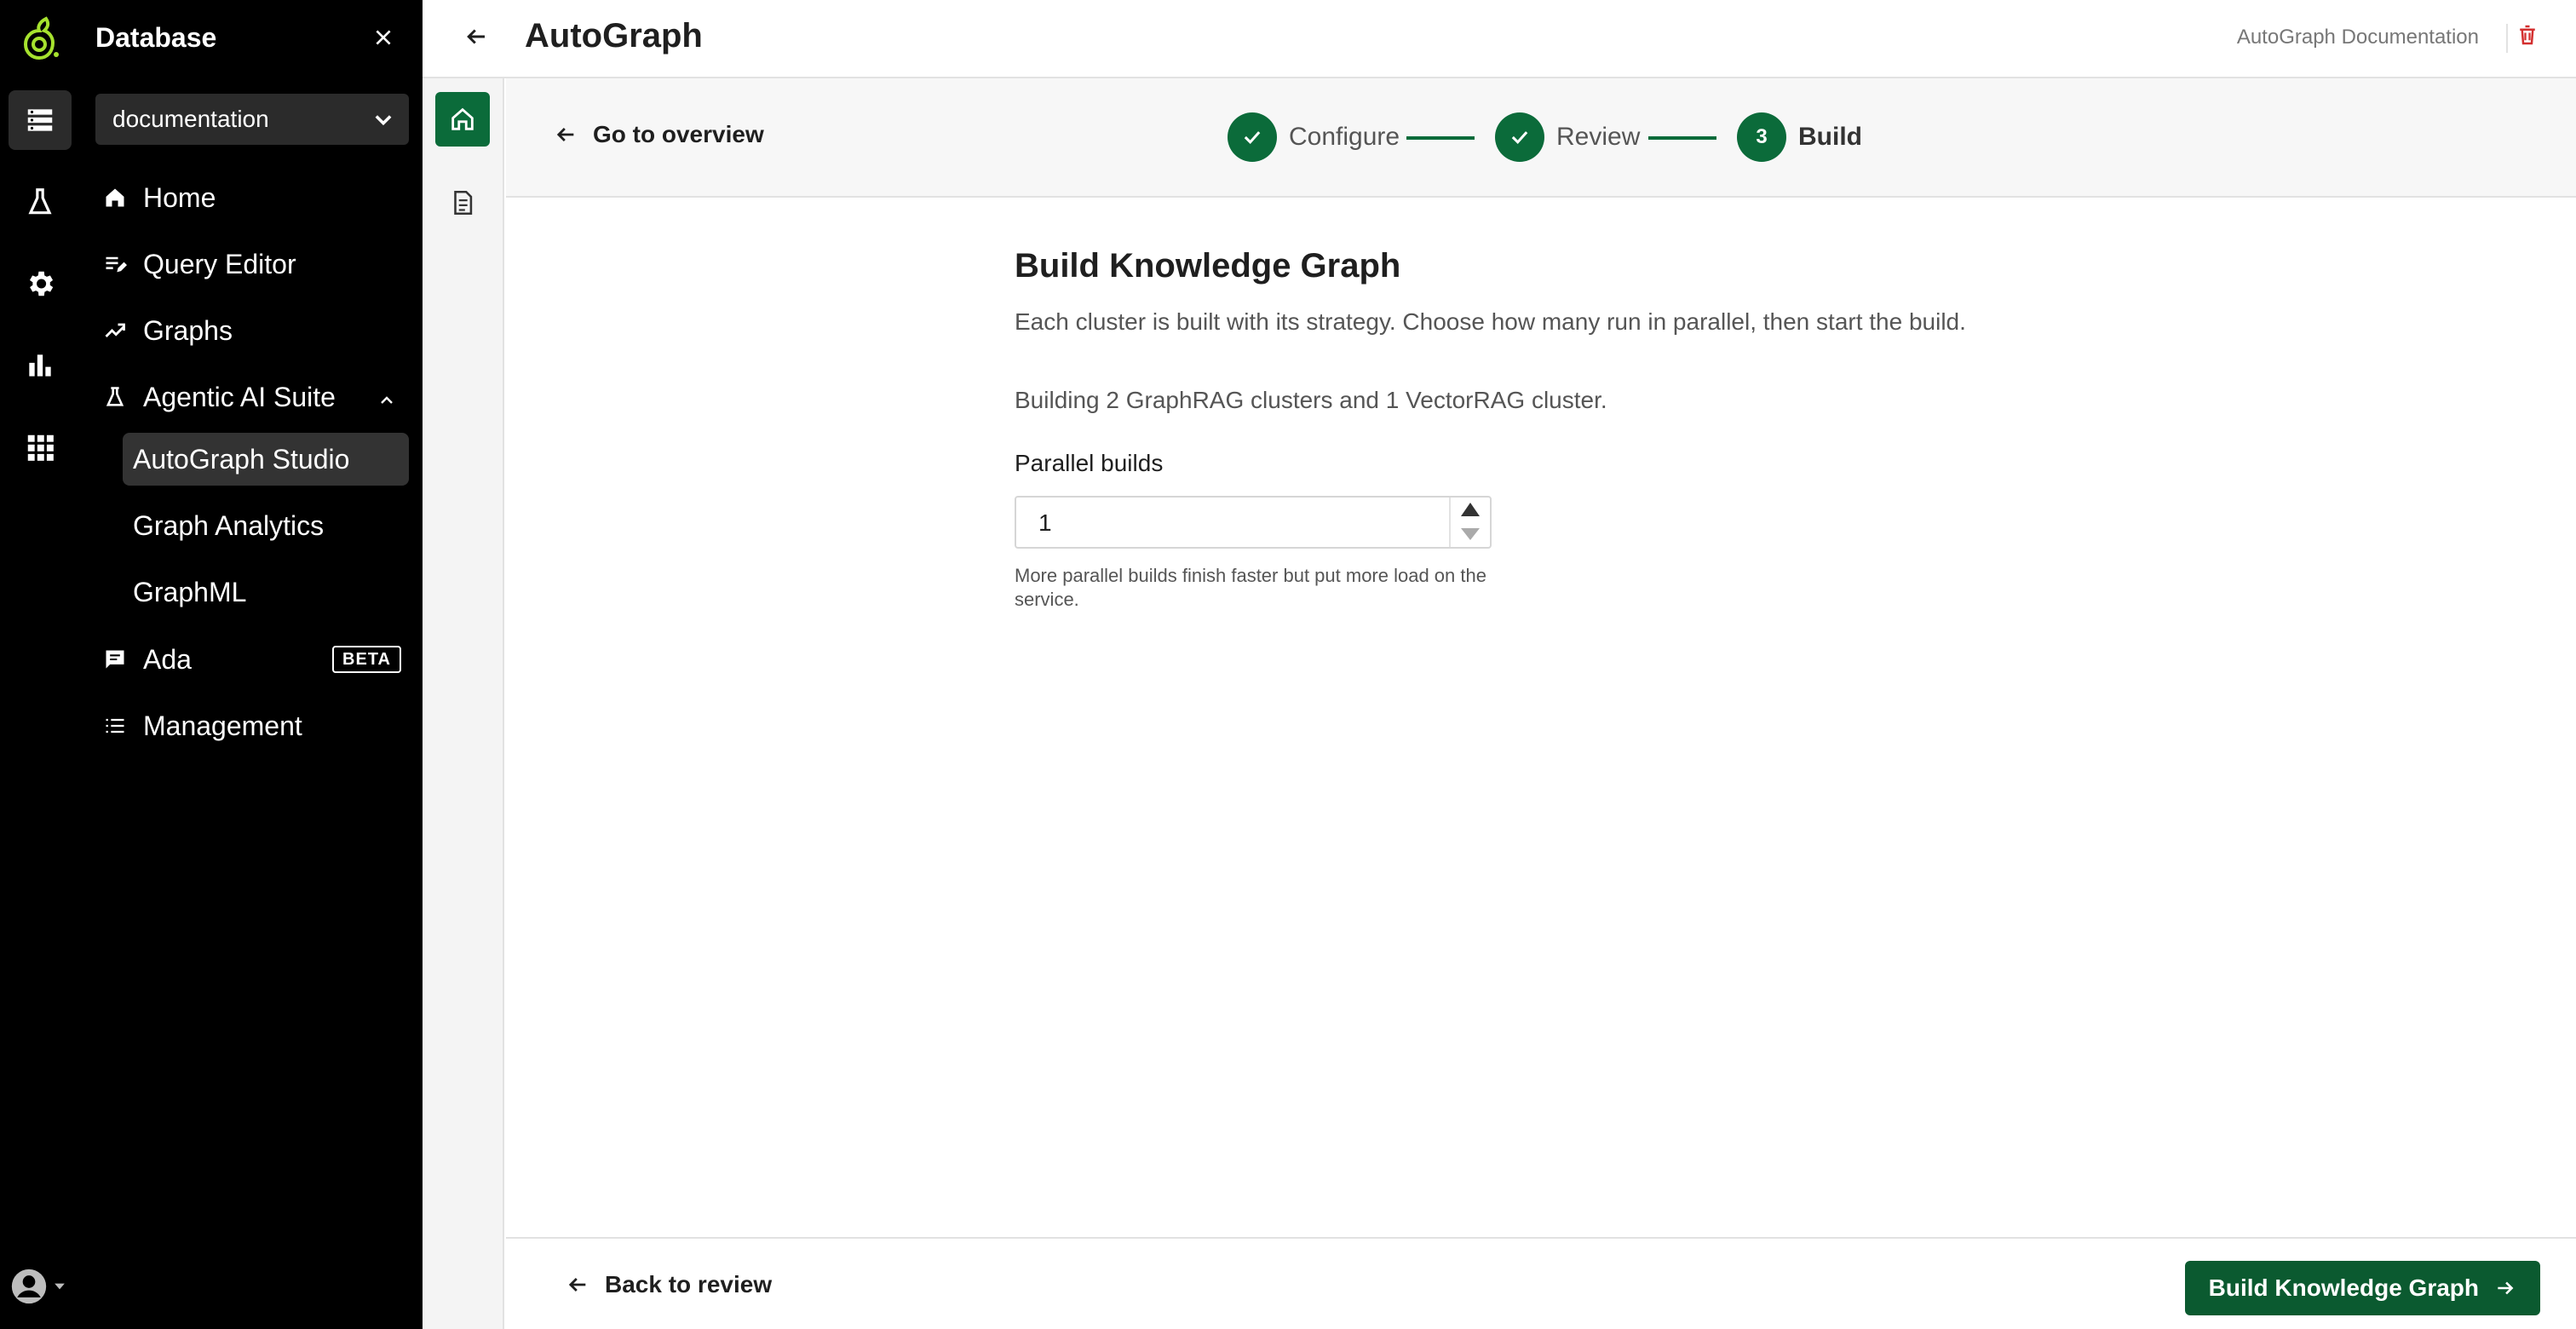 The image size is (2576, 1329). Describe the element at coordinates (1045, 522) in the screenshot. I see `parallel-builds-value: 1` at that location.